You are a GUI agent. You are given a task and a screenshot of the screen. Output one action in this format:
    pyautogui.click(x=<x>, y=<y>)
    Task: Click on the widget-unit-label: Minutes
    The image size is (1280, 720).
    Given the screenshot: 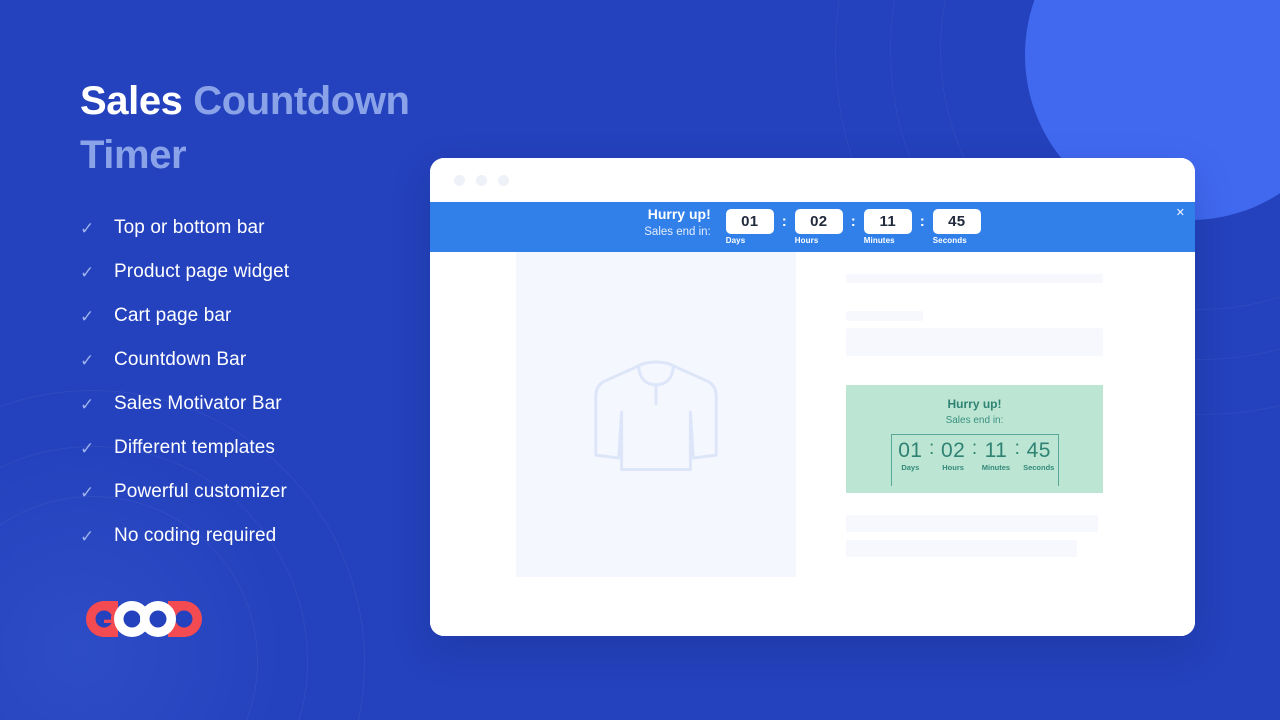 What is the action you would take?
    pyautogui.click(x=996, y=467)
    